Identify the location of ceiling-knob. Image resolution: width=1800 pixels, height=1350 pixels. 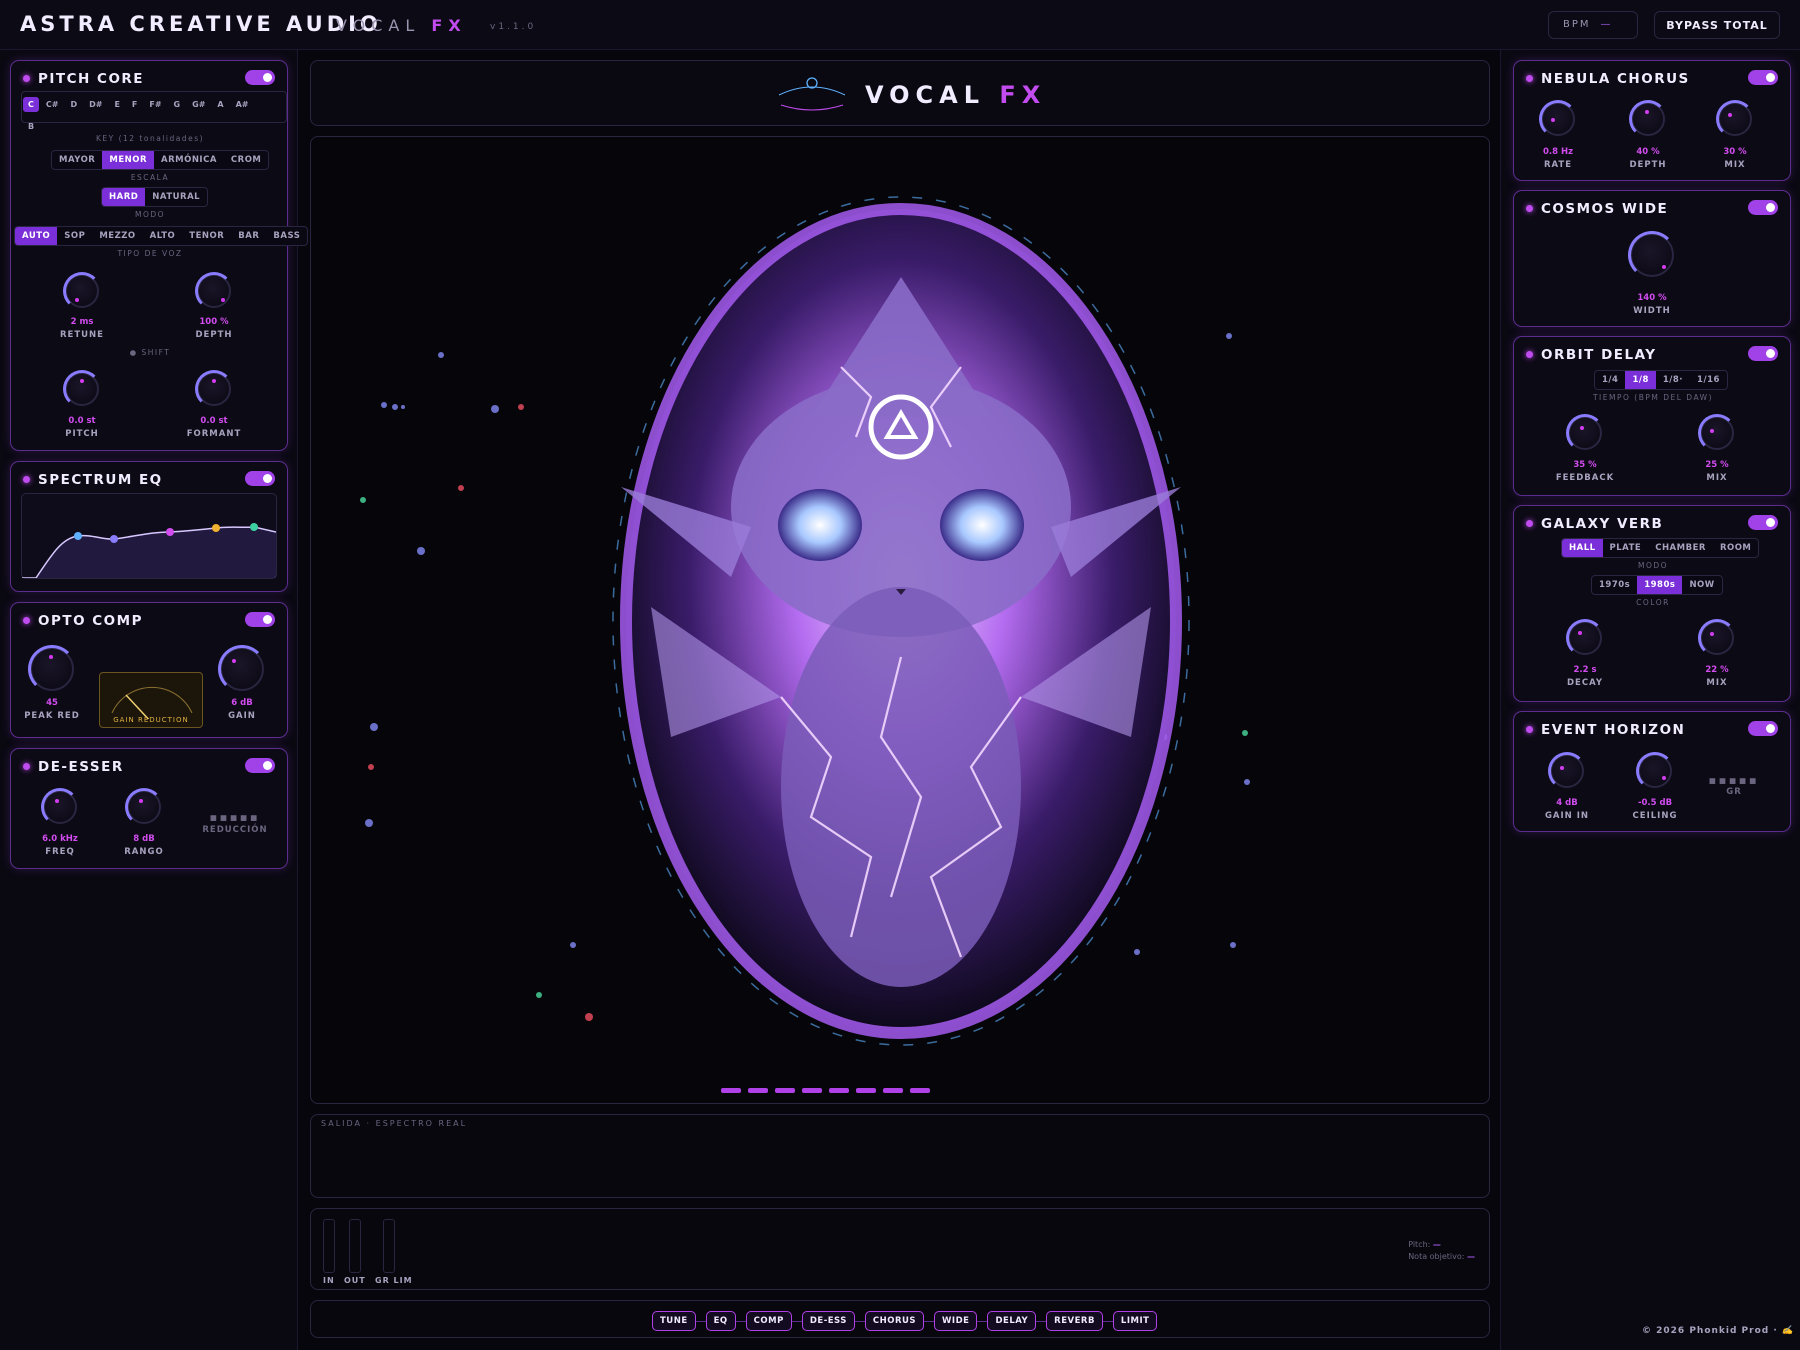
(1655, 771).